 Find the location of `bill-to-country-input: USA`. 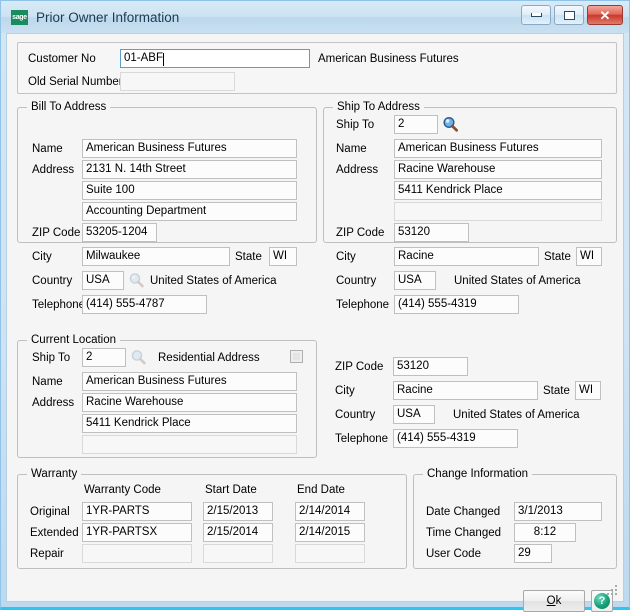

bill-to-country-input: USA is located at coordinates (103, 280).